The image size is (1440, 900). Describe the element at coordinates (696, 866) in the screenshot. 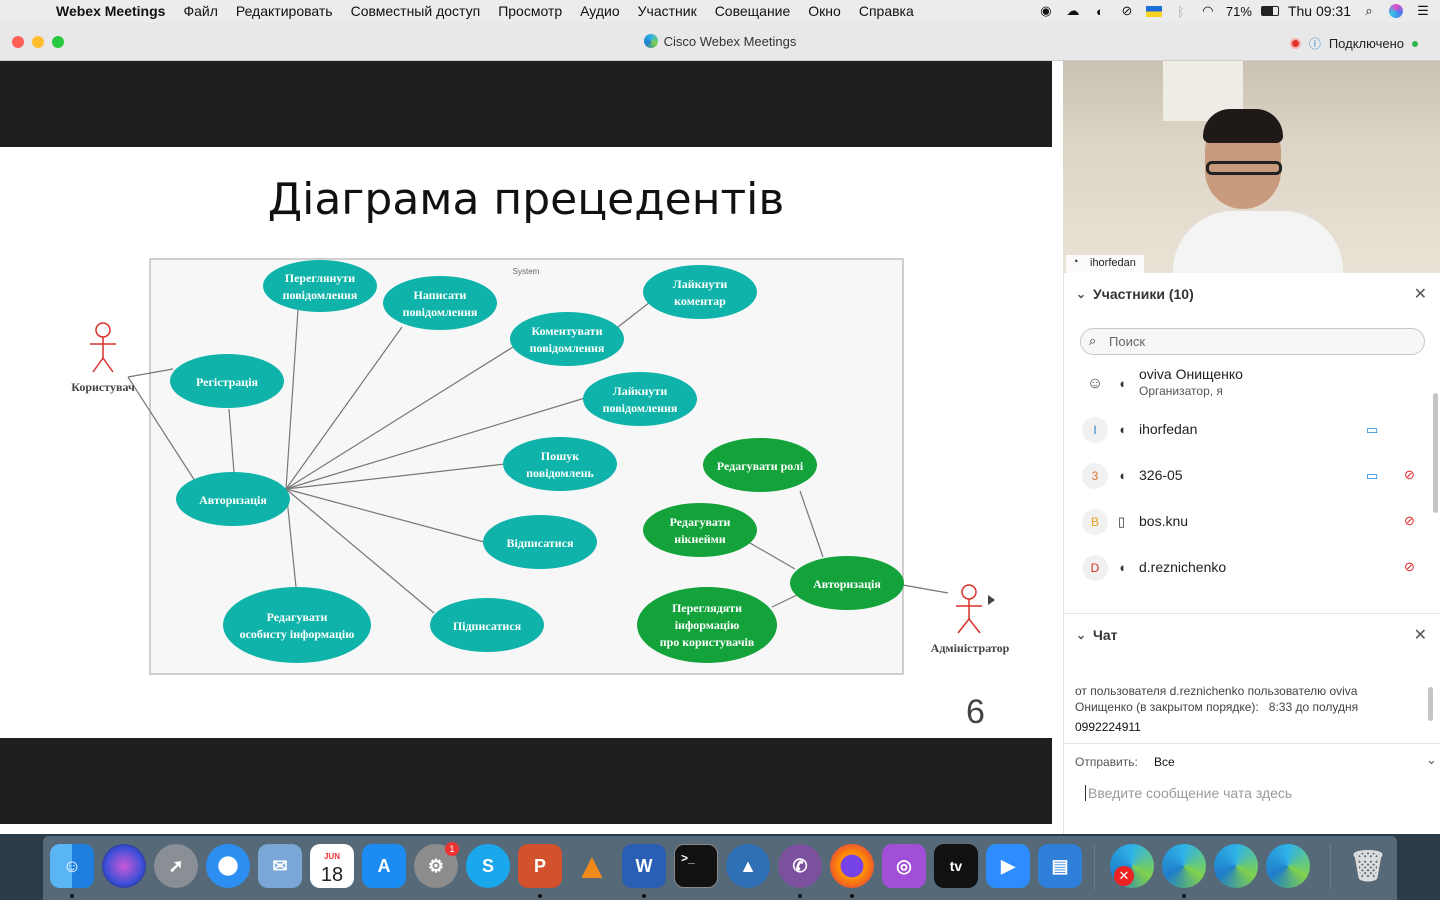

I see `terminal-icon: >_` at that location.